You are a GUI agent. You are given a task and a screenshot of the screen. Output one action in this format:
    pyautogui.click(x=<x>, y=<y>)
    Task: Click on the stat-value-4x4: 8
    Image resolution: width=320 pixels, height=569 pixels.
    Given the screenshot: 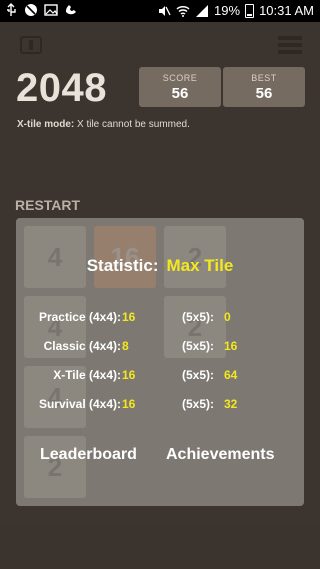 What is the action you would take?
    pyautogui.click(x=125, y=346)
    